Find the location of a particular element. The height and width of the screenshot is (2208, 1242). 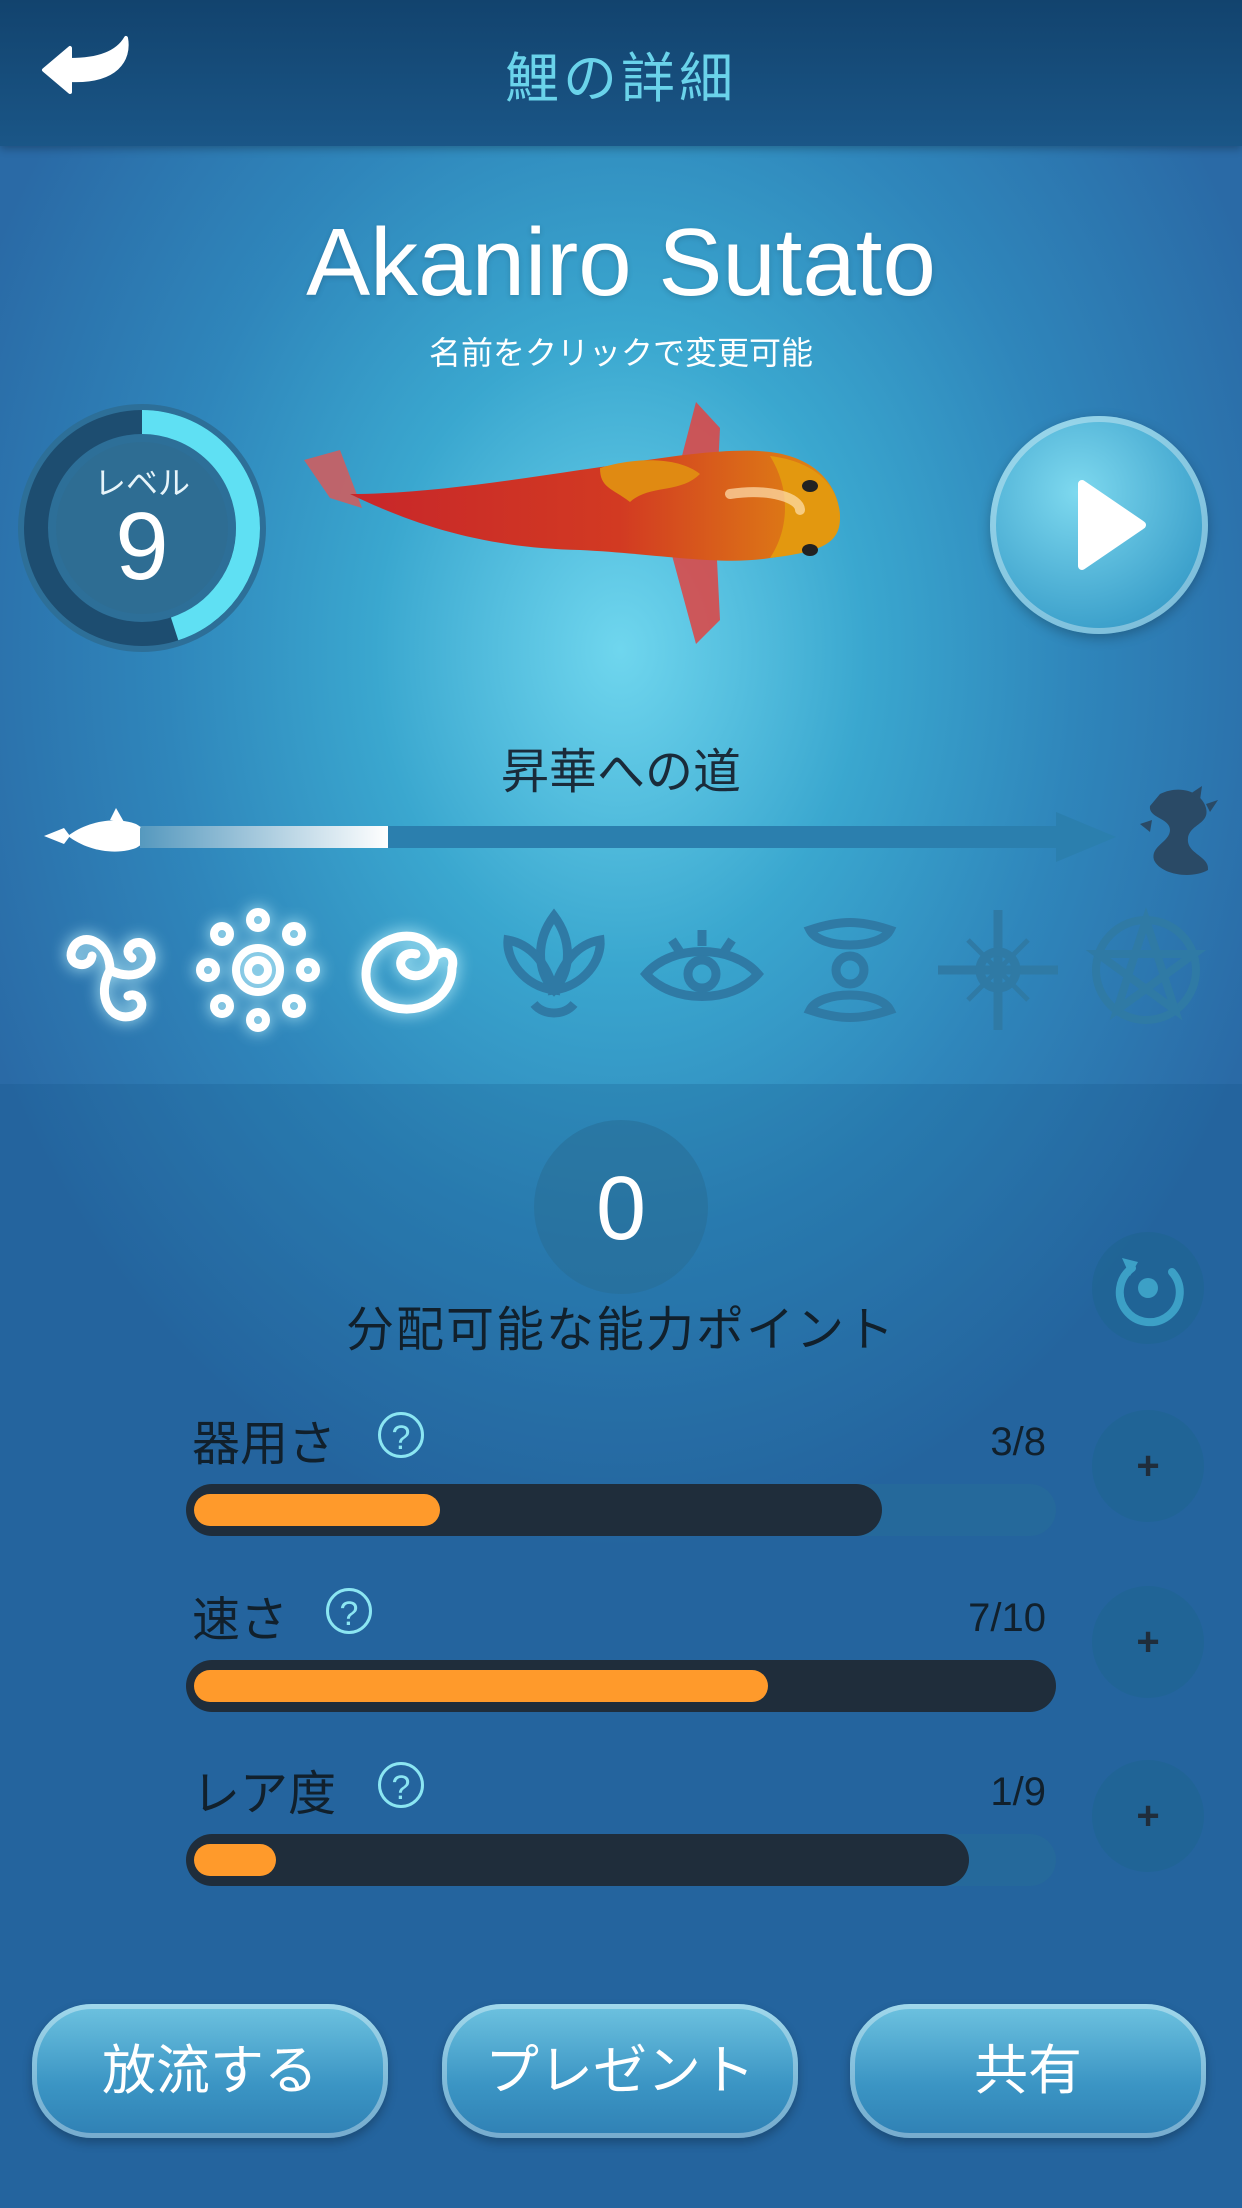

milestone-eye-icon is located at coordinates (702, 970).